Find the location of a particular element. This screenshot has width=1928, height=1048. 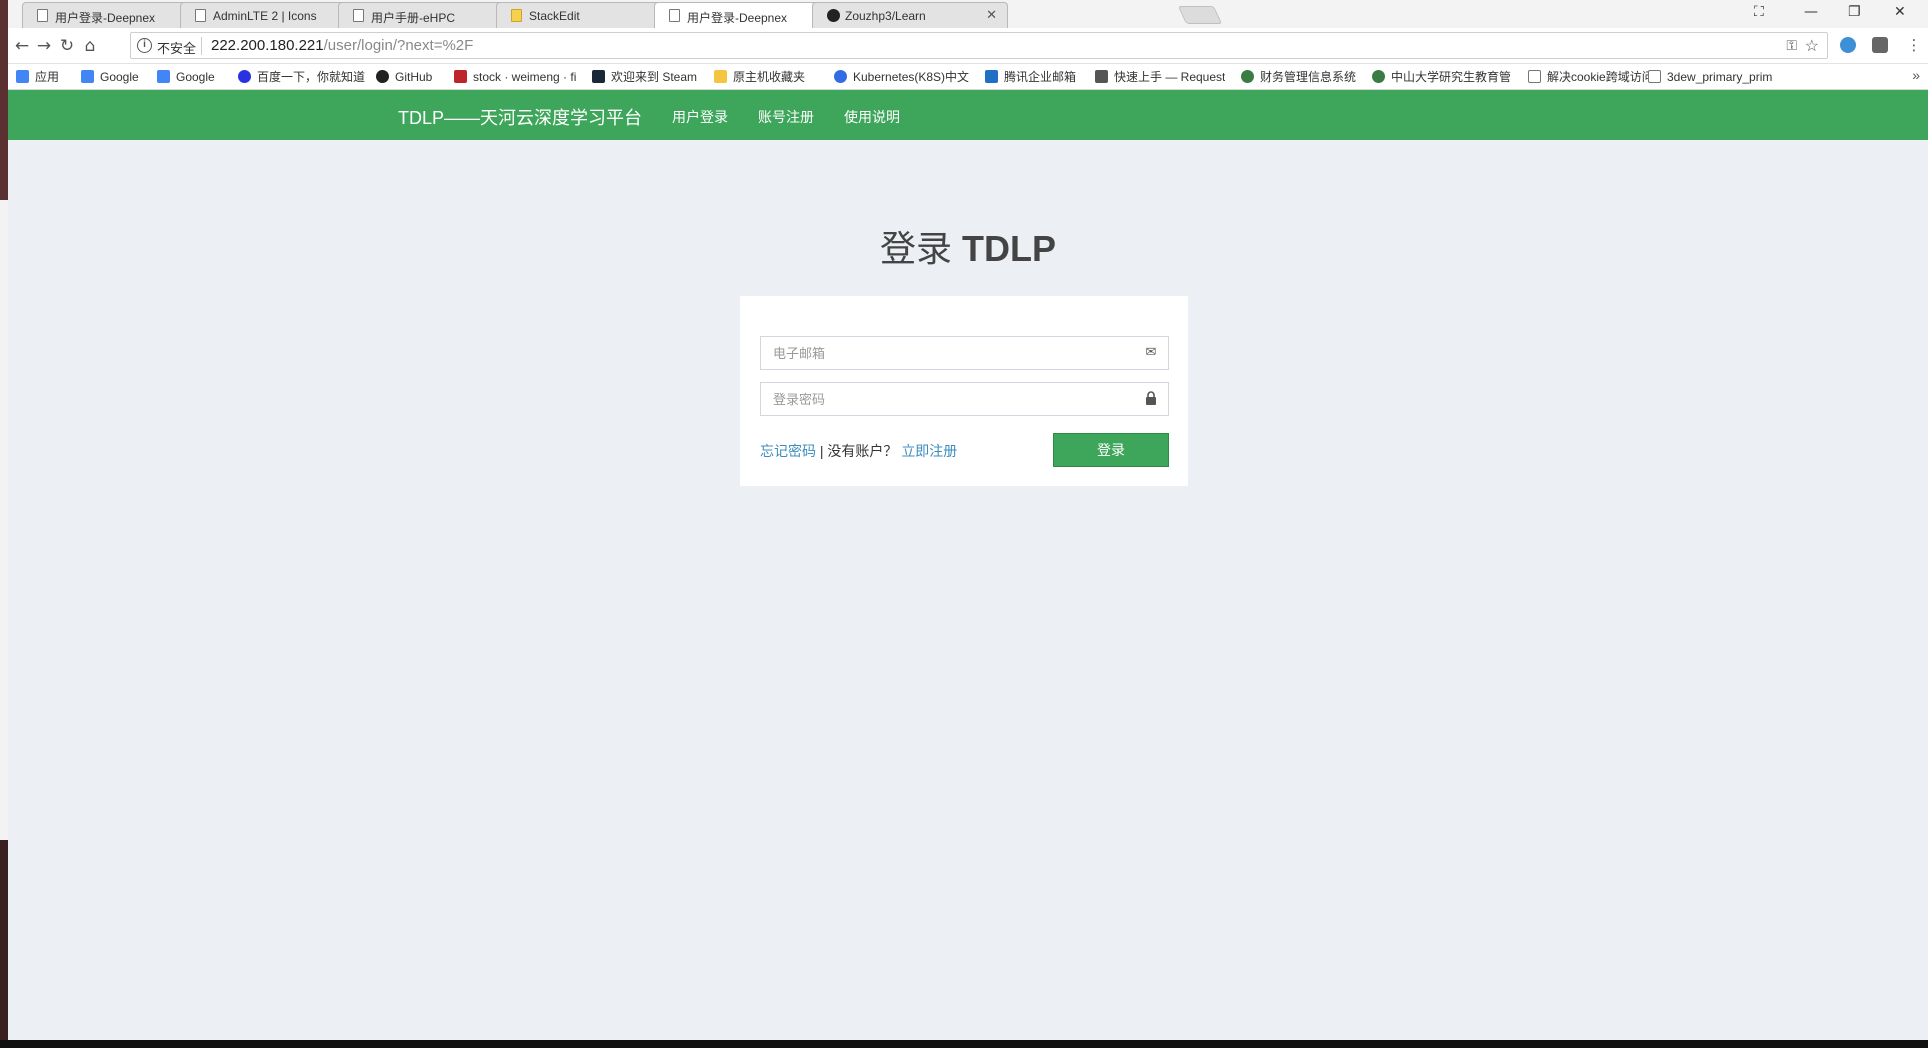

bookmark-item: 快速上手 — Request is located at coordinates (1160, 77).